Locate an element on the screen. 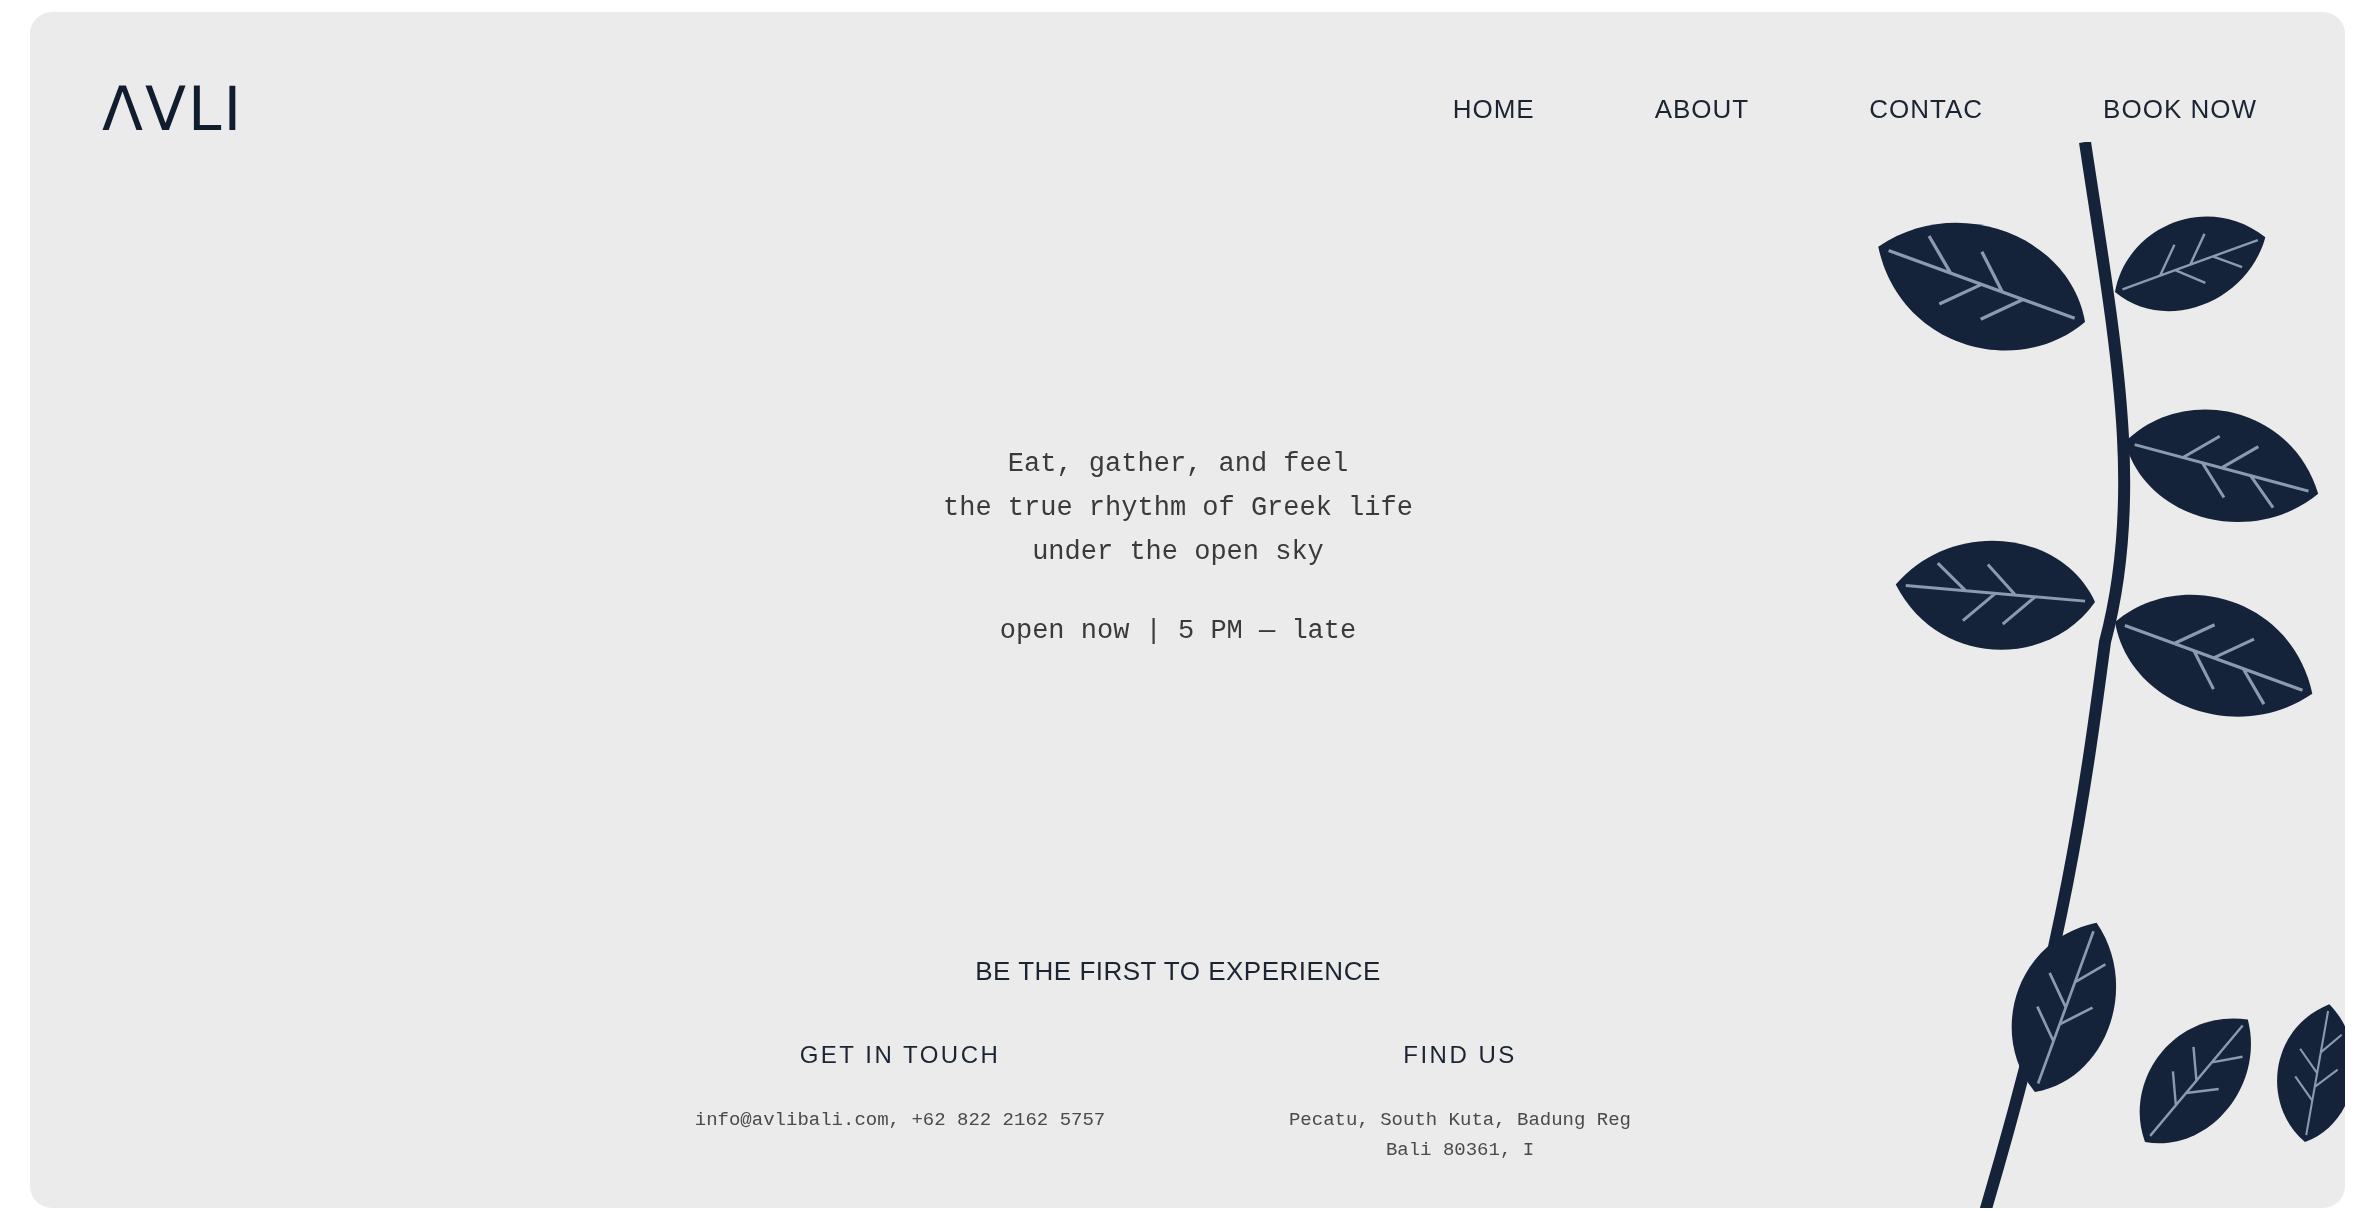 This screenshot has height=1211, width=2357. contact-text: Bali 80361, I is located at coordinates (1460, 1150).